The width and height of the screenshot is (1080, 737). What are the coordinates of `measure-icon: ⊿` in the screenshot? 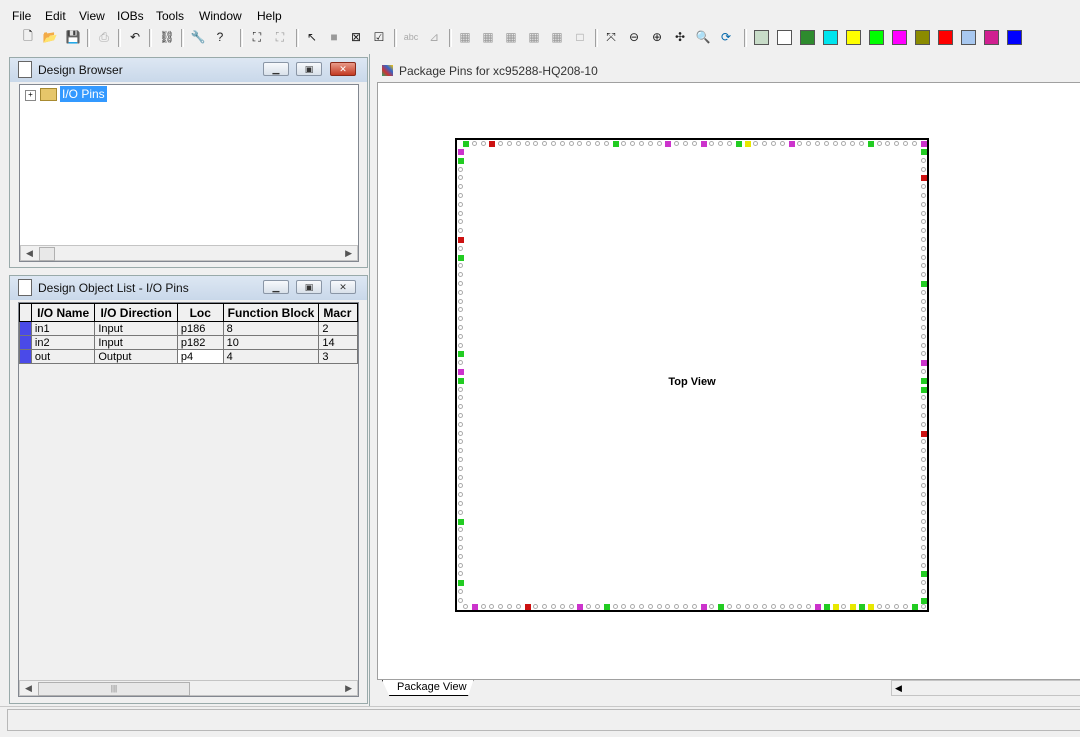 It's located at (434, 37).